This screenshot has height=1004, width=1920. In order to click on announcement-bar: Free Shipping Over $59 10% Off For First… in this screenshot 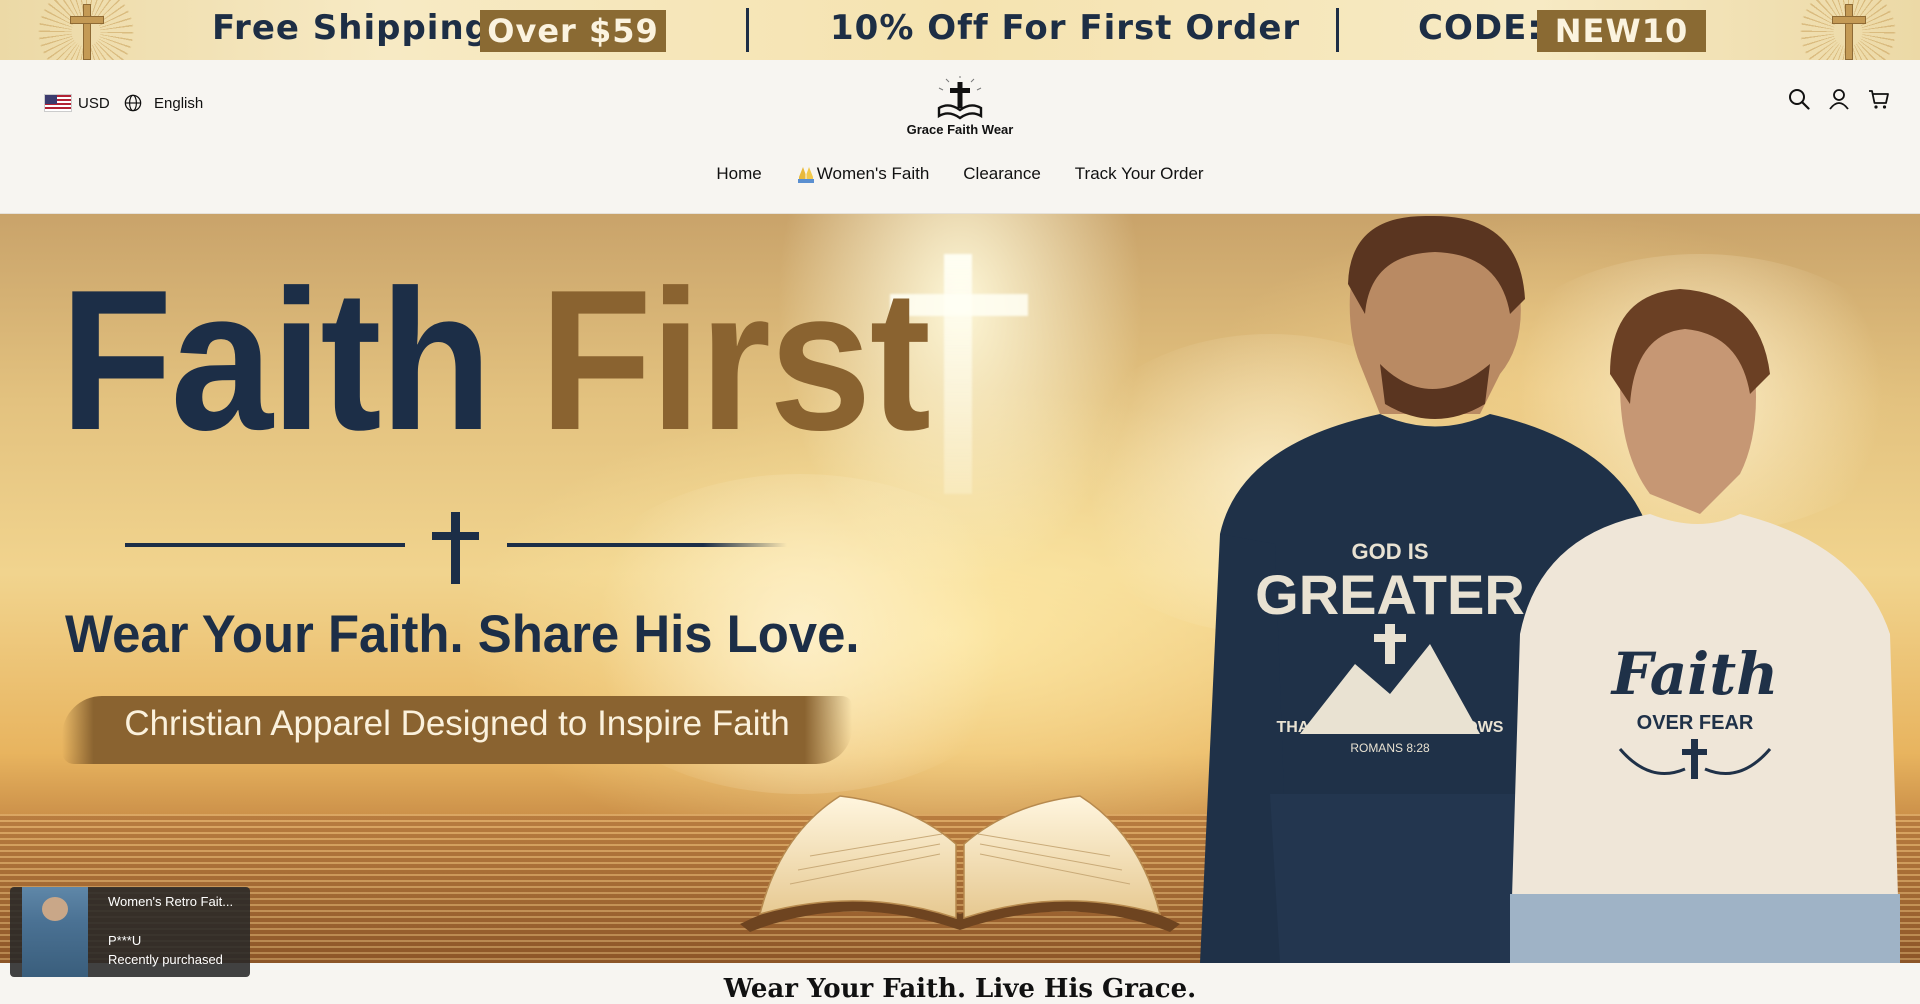, I will do `click(960, 30)`.